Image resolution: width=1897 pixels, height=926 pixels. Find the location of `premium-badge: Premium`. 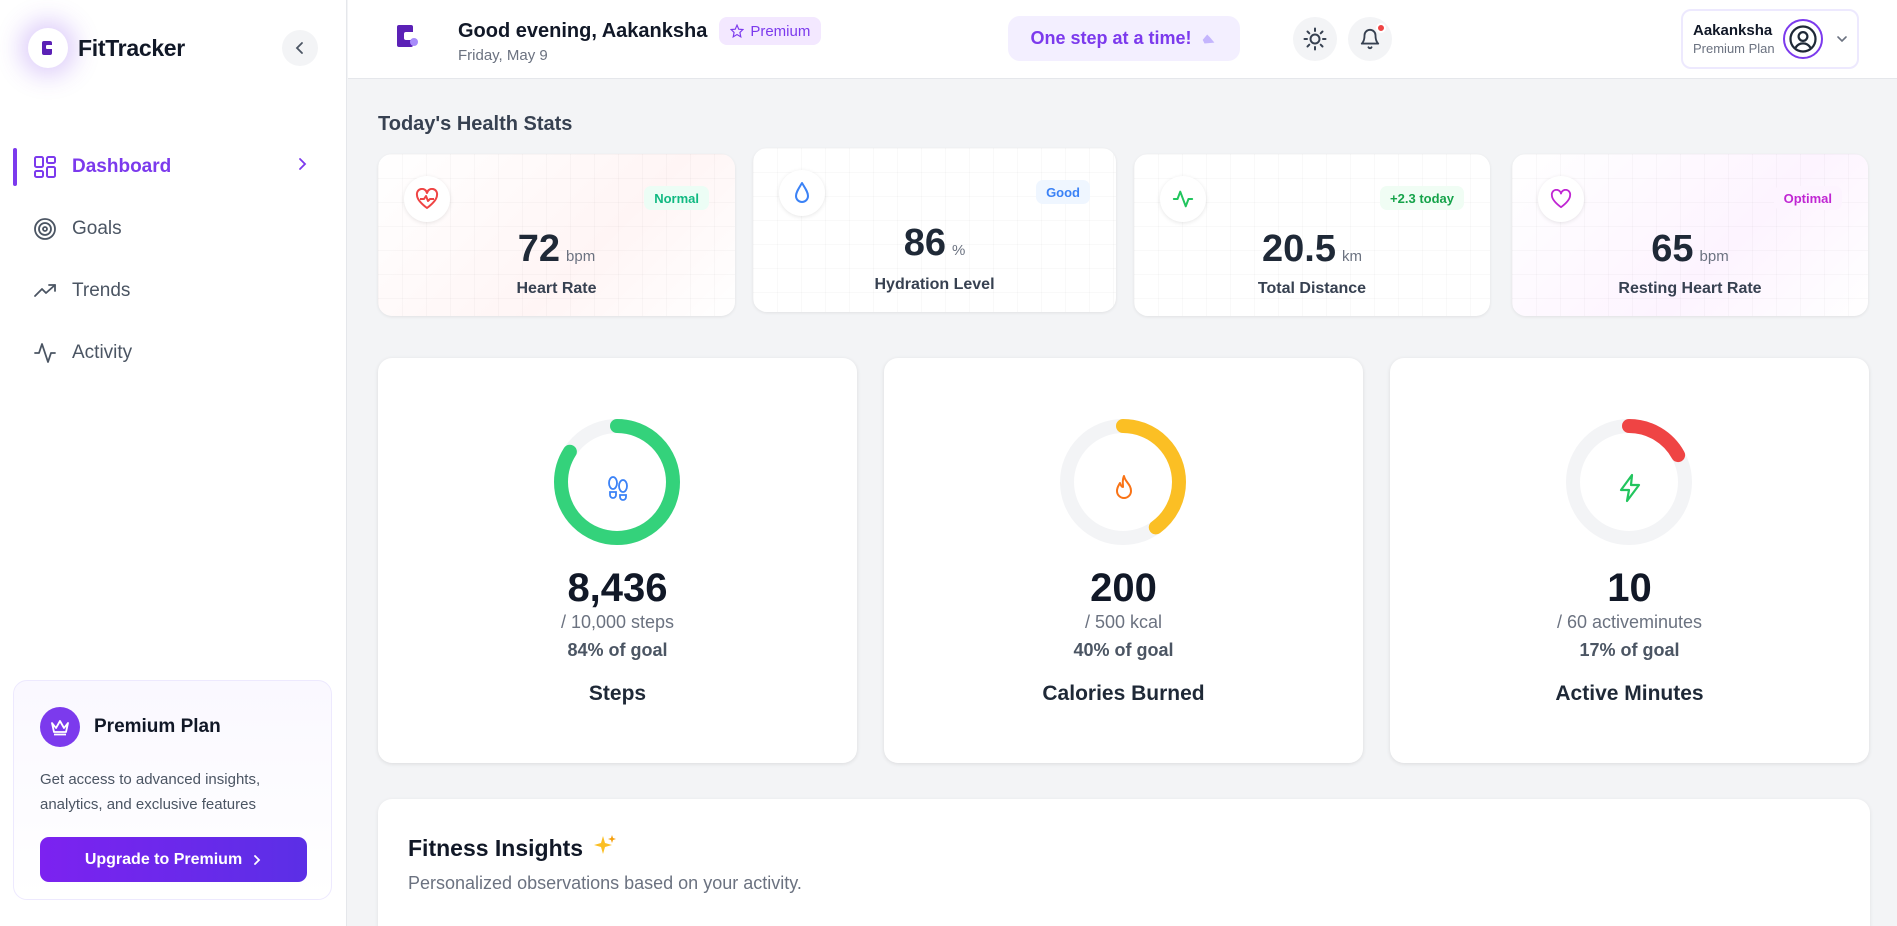

premium-badge: Premium is located at coordinates (770, 31).